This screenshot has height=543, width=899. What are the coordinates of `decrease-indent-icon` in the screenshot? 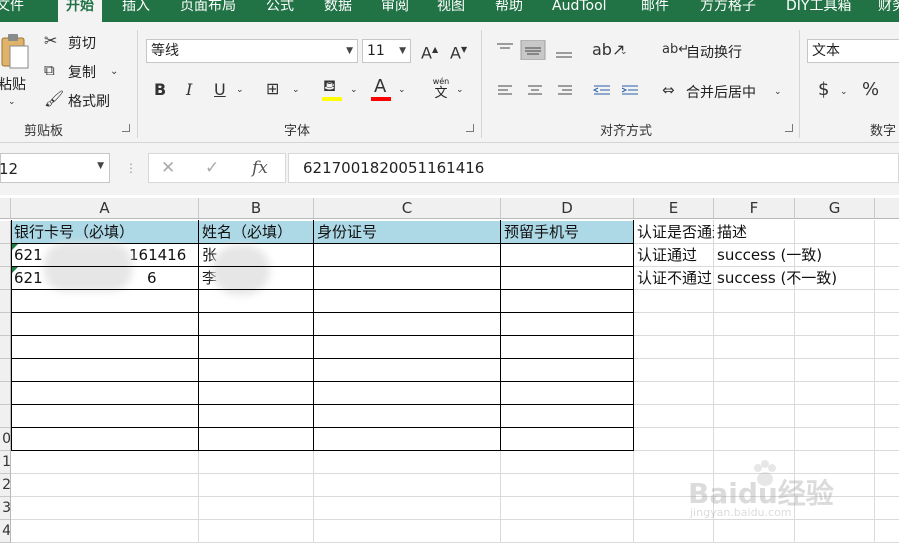 It's located at (601, 90).